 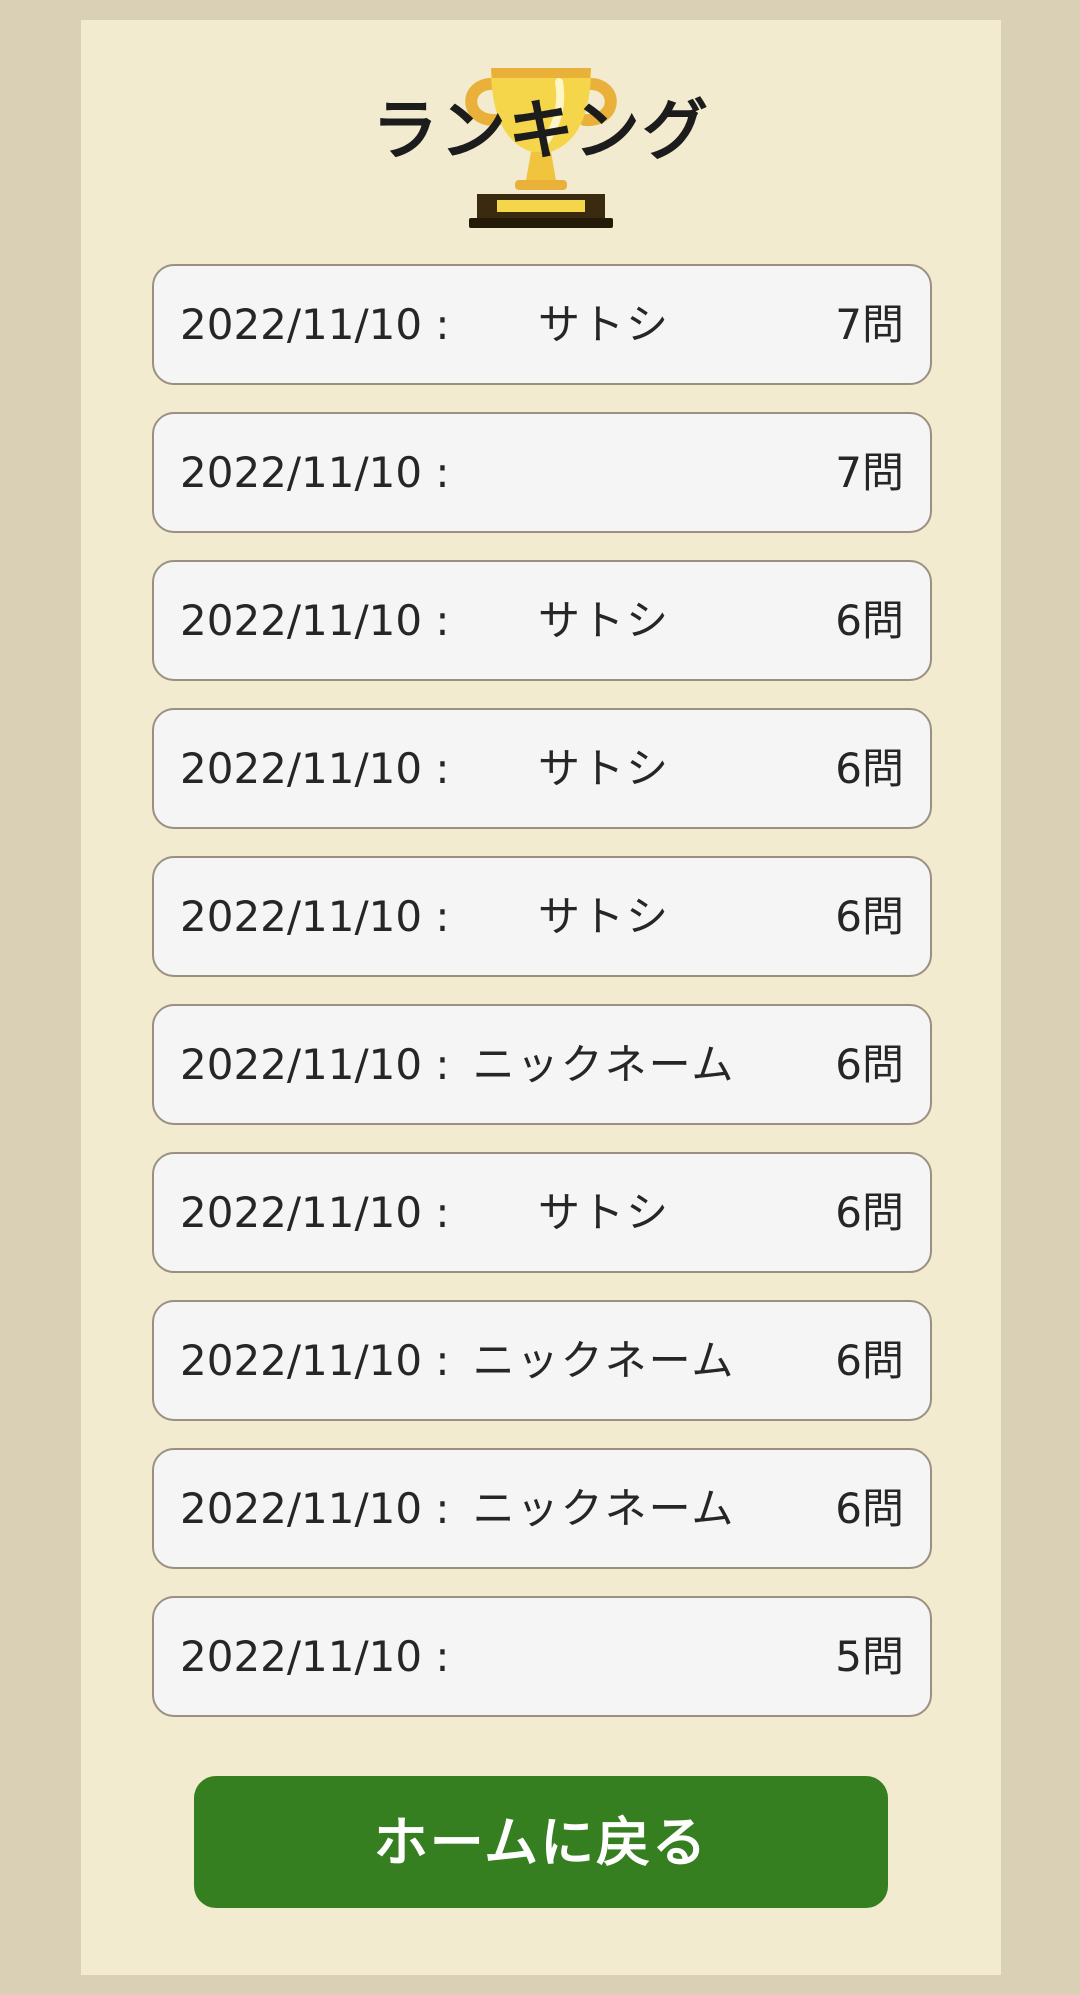 I want to click on ranking-score: 5問, so click(x=869, y=1656).